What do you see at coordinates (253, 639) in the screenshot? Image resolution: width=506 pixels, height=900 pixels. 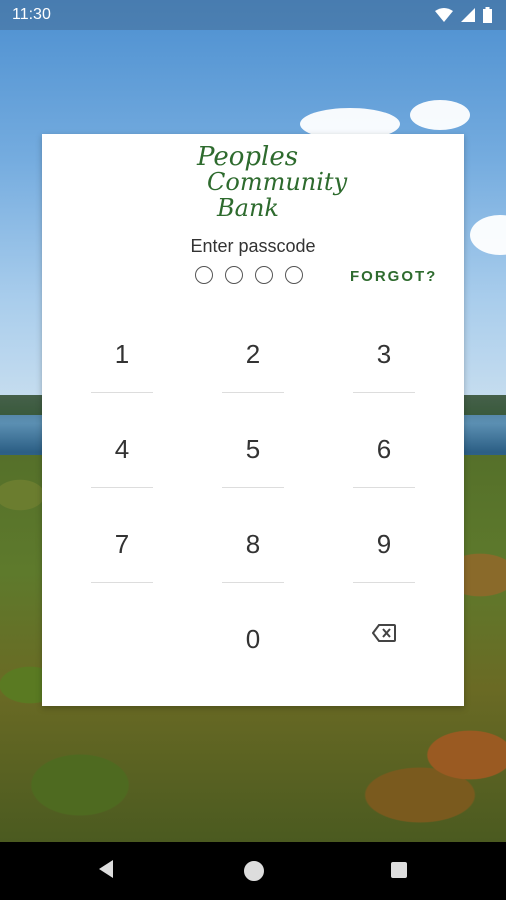 I see `key-0: 0` at bounding box center [253, 639].